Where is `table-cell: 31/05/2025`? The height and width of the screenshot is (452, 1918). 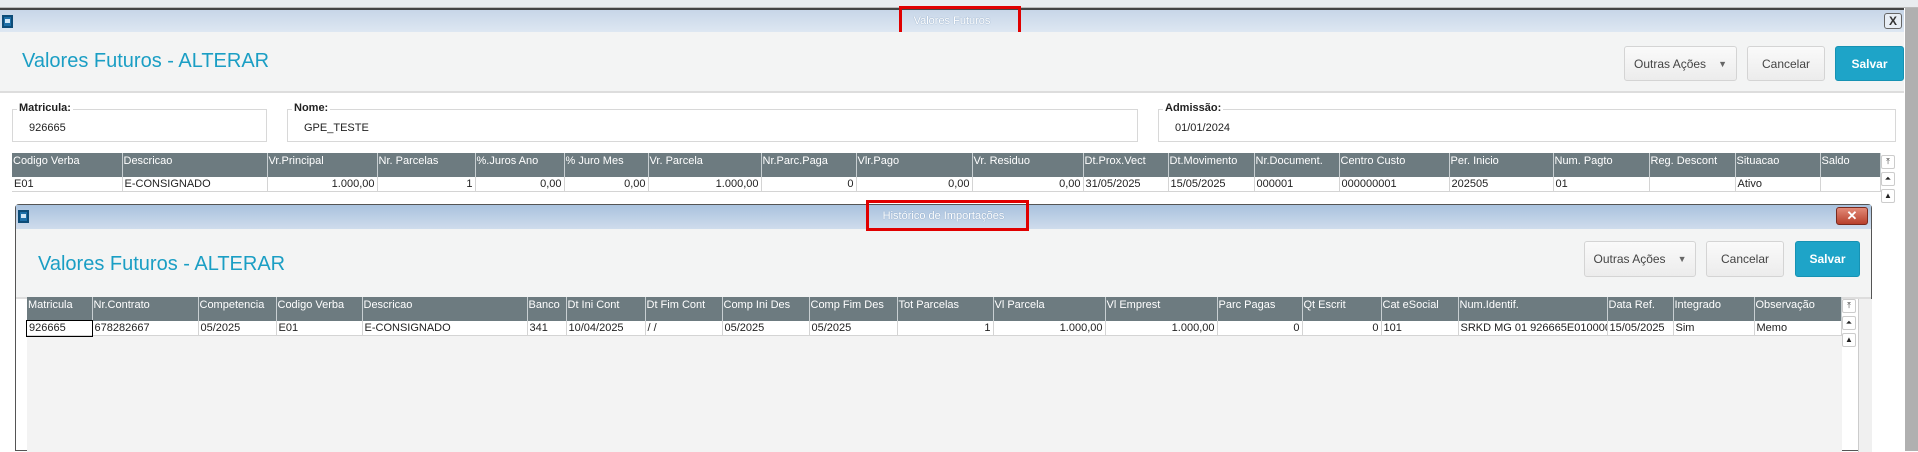
table-cell: 31/05/2025 is located at coordinates (1126, 184).